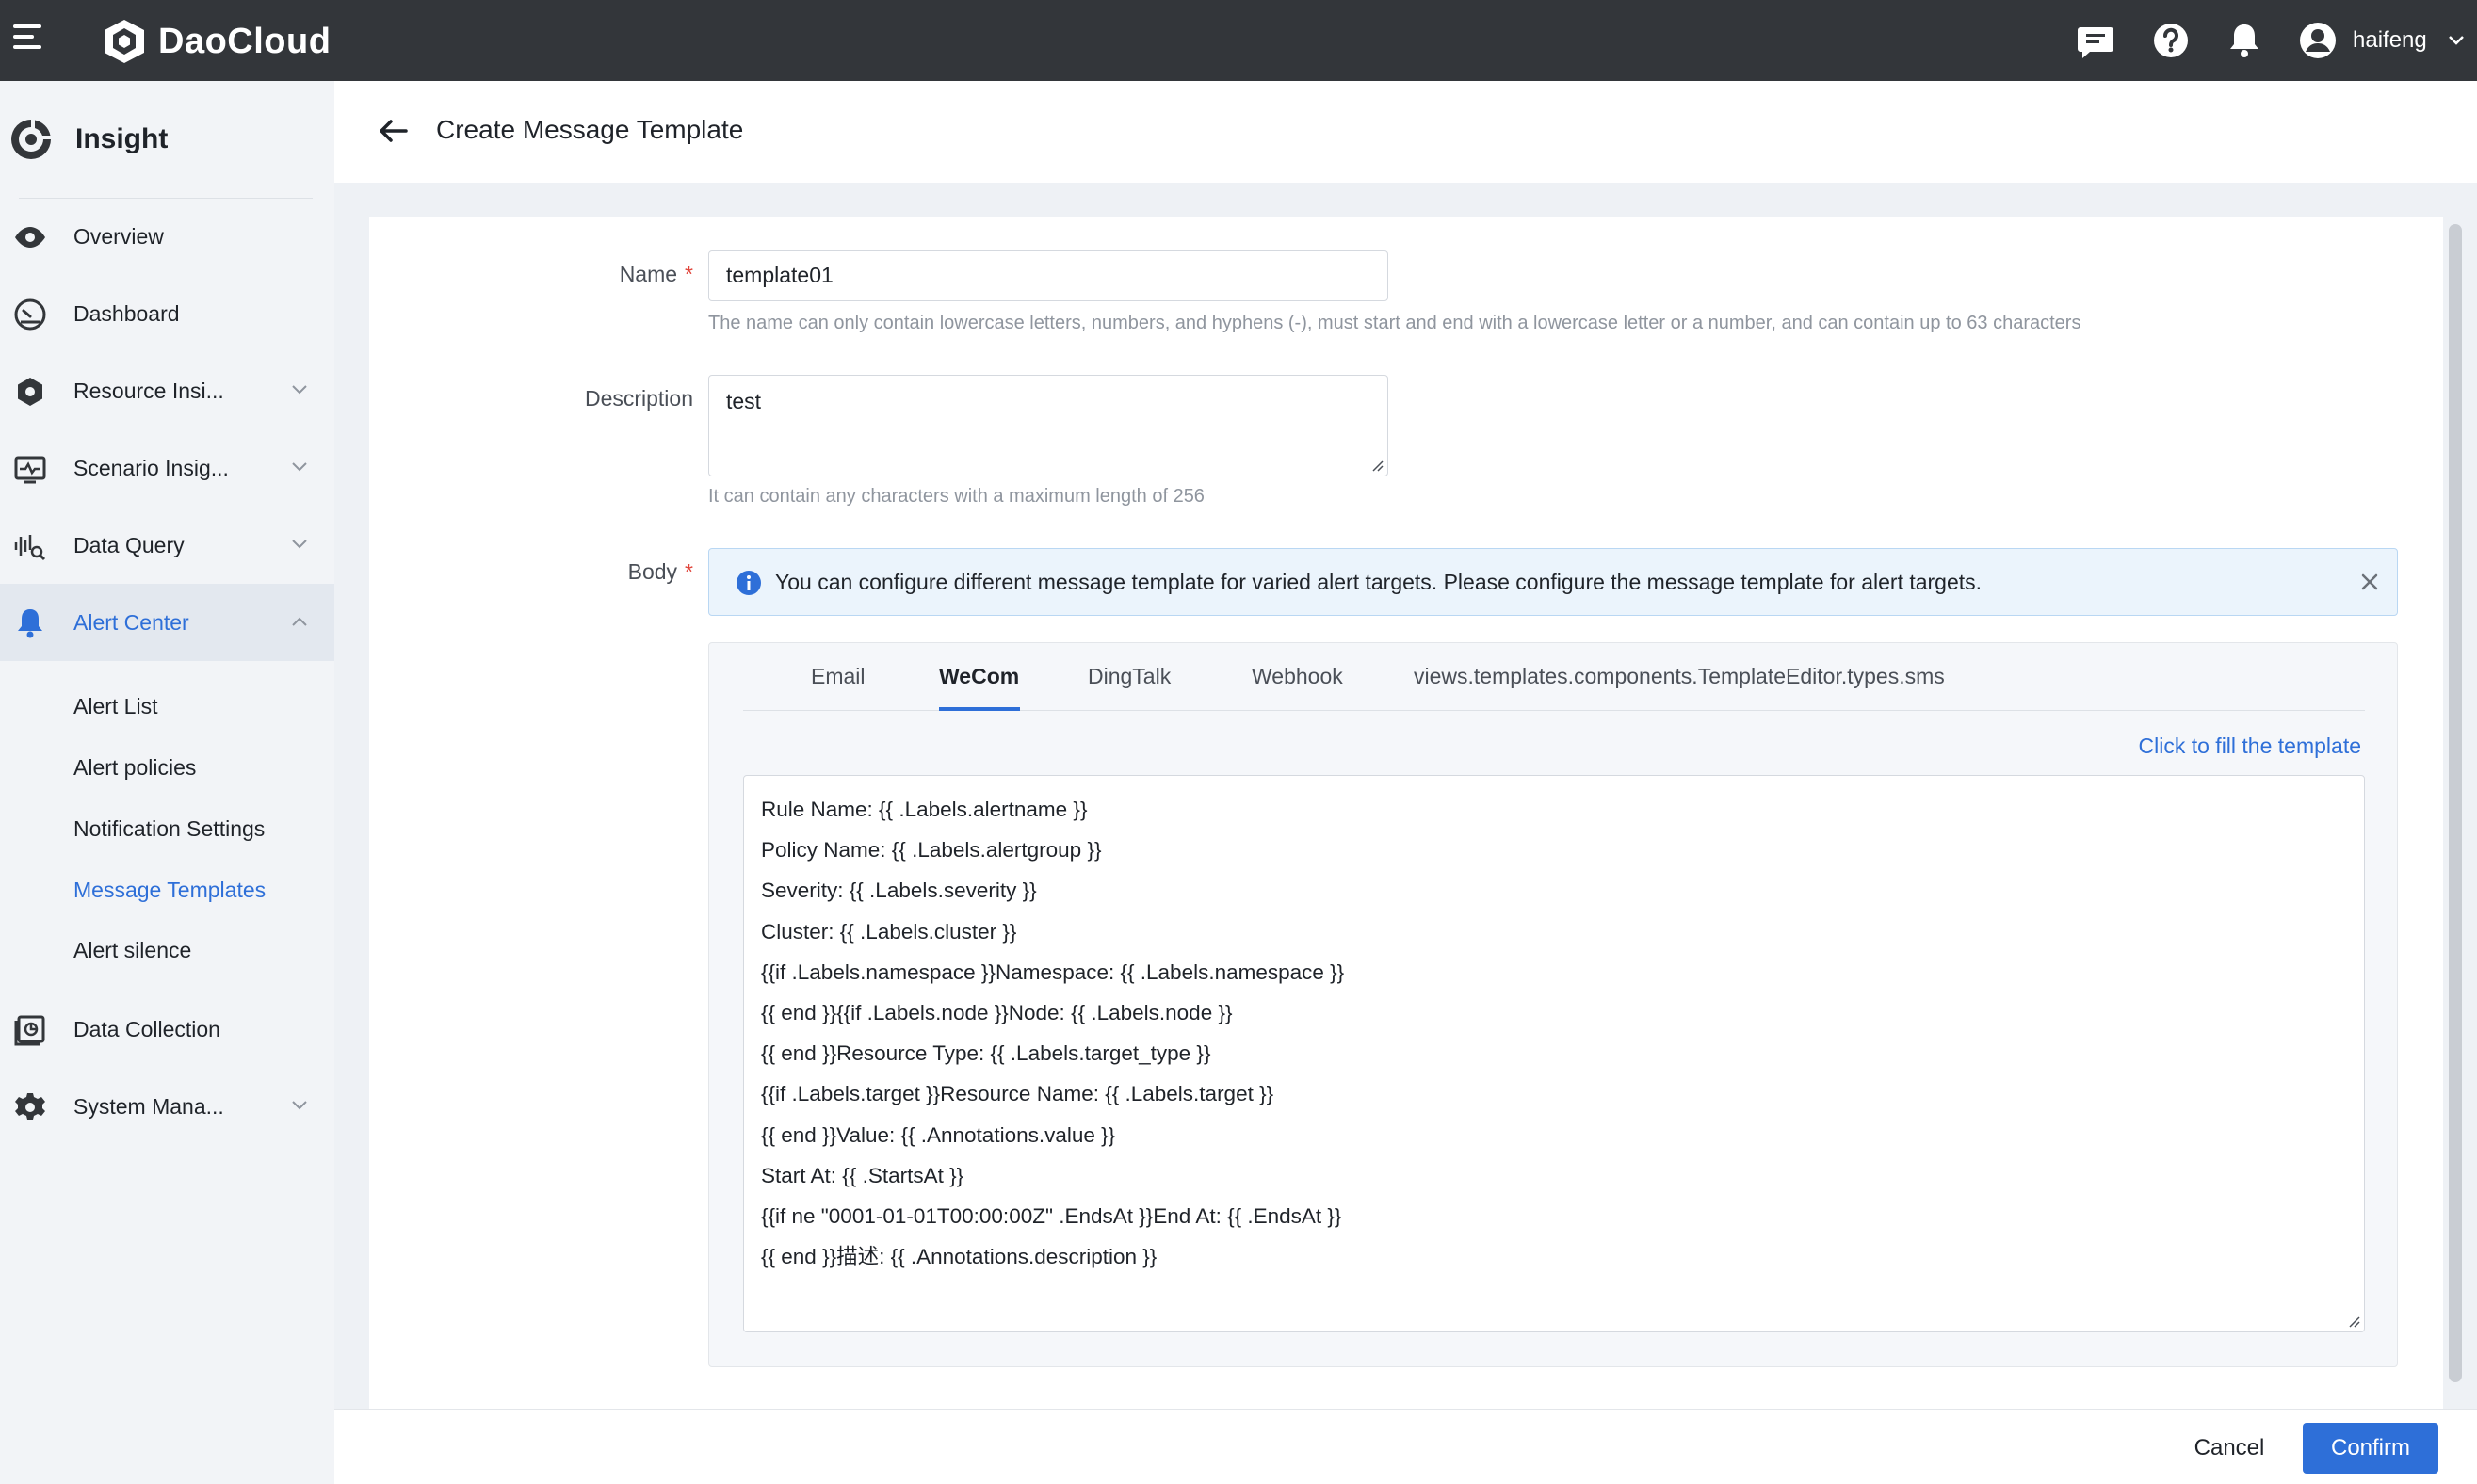 Image resolution: width=2477 pixels, height=1484 pixels. I want to click on waveform-search-icon, so click(30, 548).